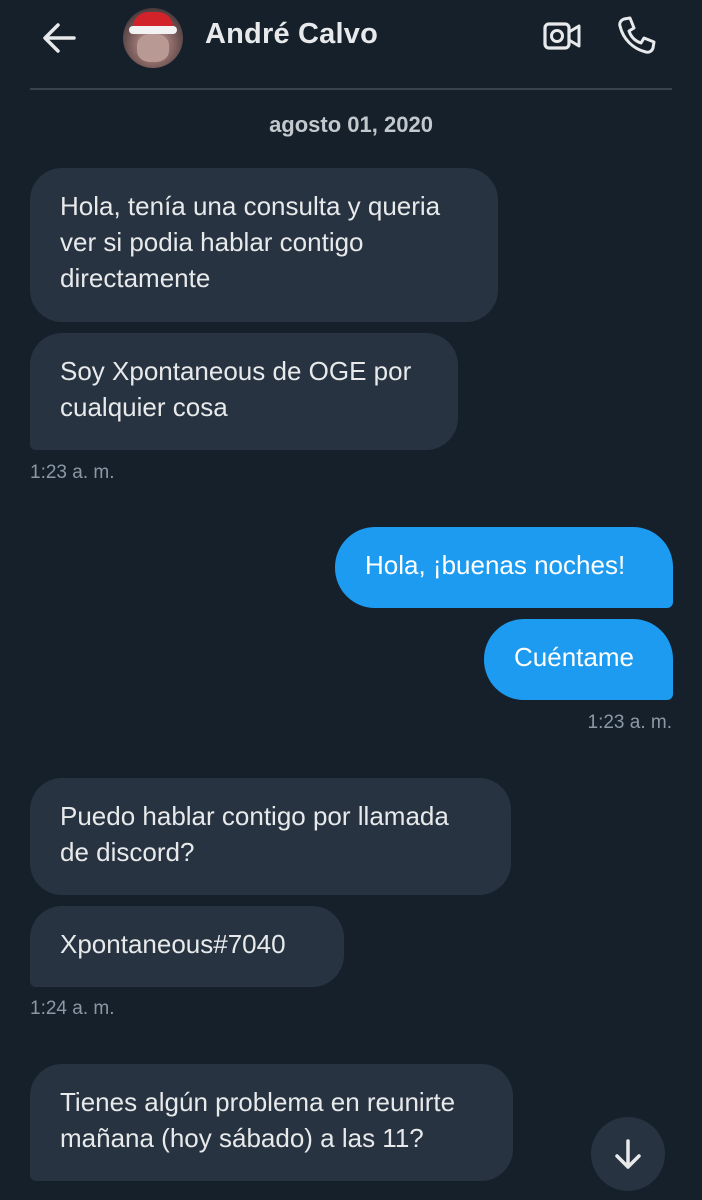  What do you see at coordinates (574, 657) in the screenshot?
I see `message-text: Cuéntame` at bounding box center [574, 657].